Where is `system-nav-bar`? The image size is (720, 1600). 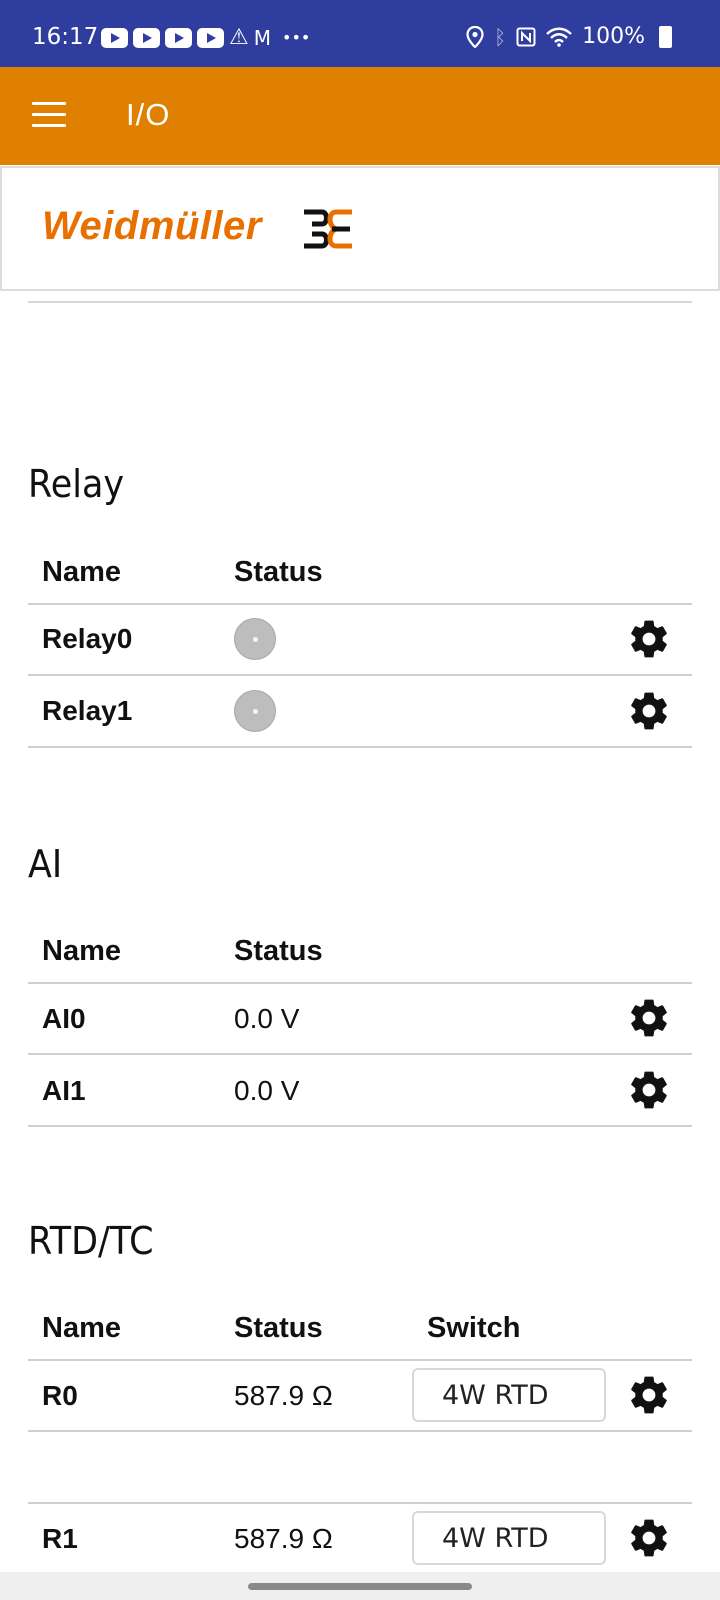 system-nav-bar is located at coordinates (360, 1586).